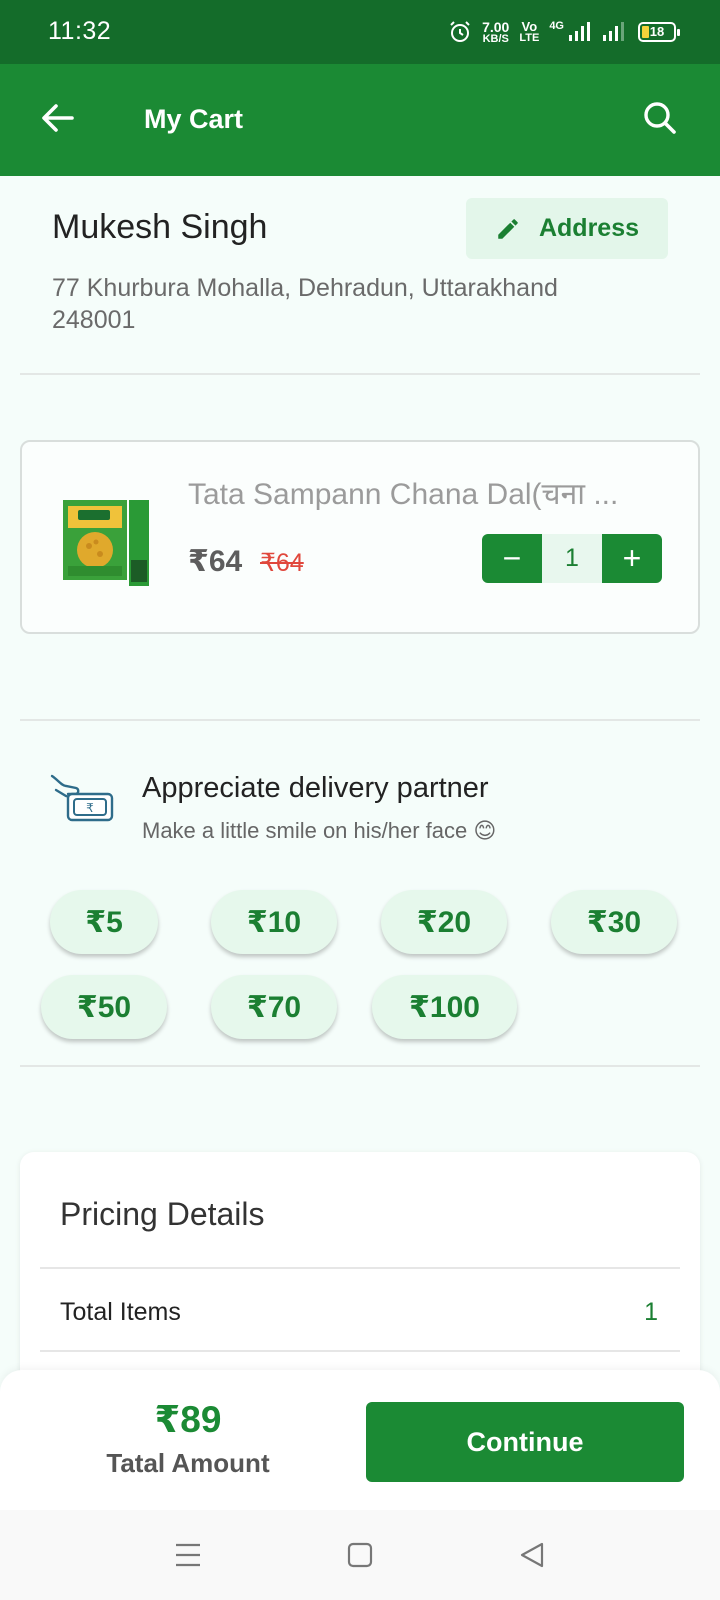  I want to click on home-button, so click(360, 1555).